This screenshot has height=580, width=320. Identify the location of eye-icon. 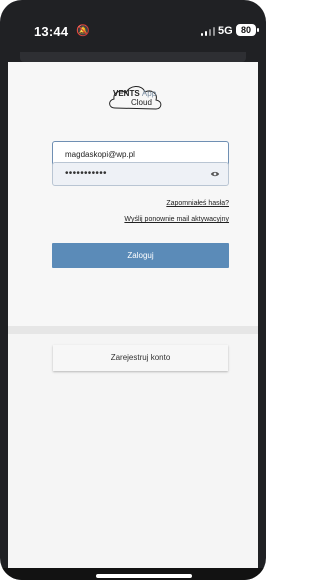
(215, 174).